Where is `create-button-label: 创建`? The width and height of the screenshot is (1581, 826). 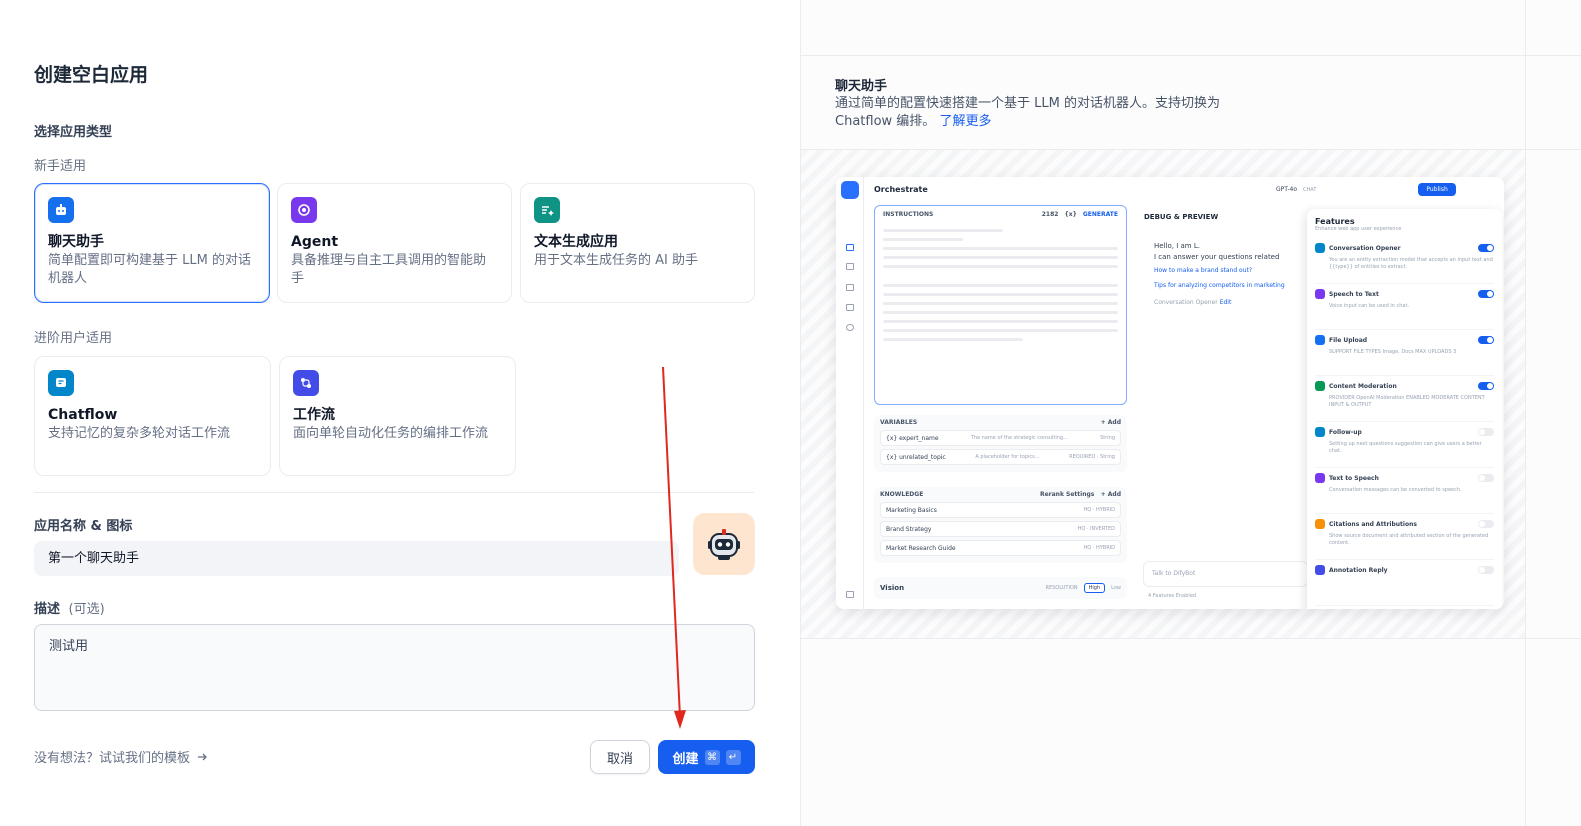
create-button-label: 创建 is located at coordinates (685, 759).